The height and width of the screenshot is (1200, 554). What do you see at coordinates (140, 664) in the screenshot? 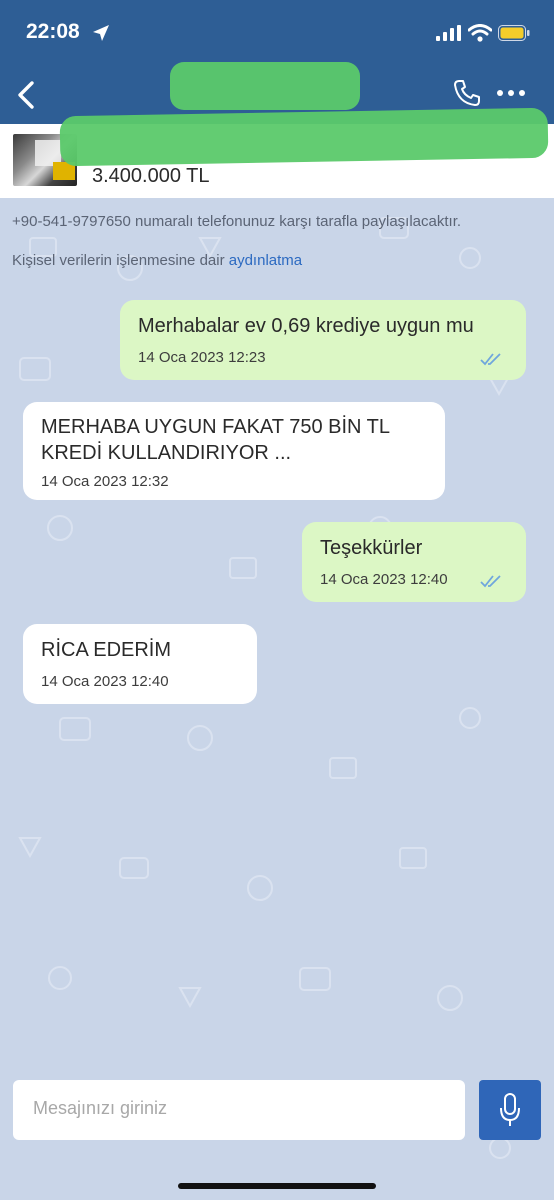
I see `message-bubble-incoming: RİCA EDERİM 14 Oca 2023 12:40` at bounding box center [140, 664].